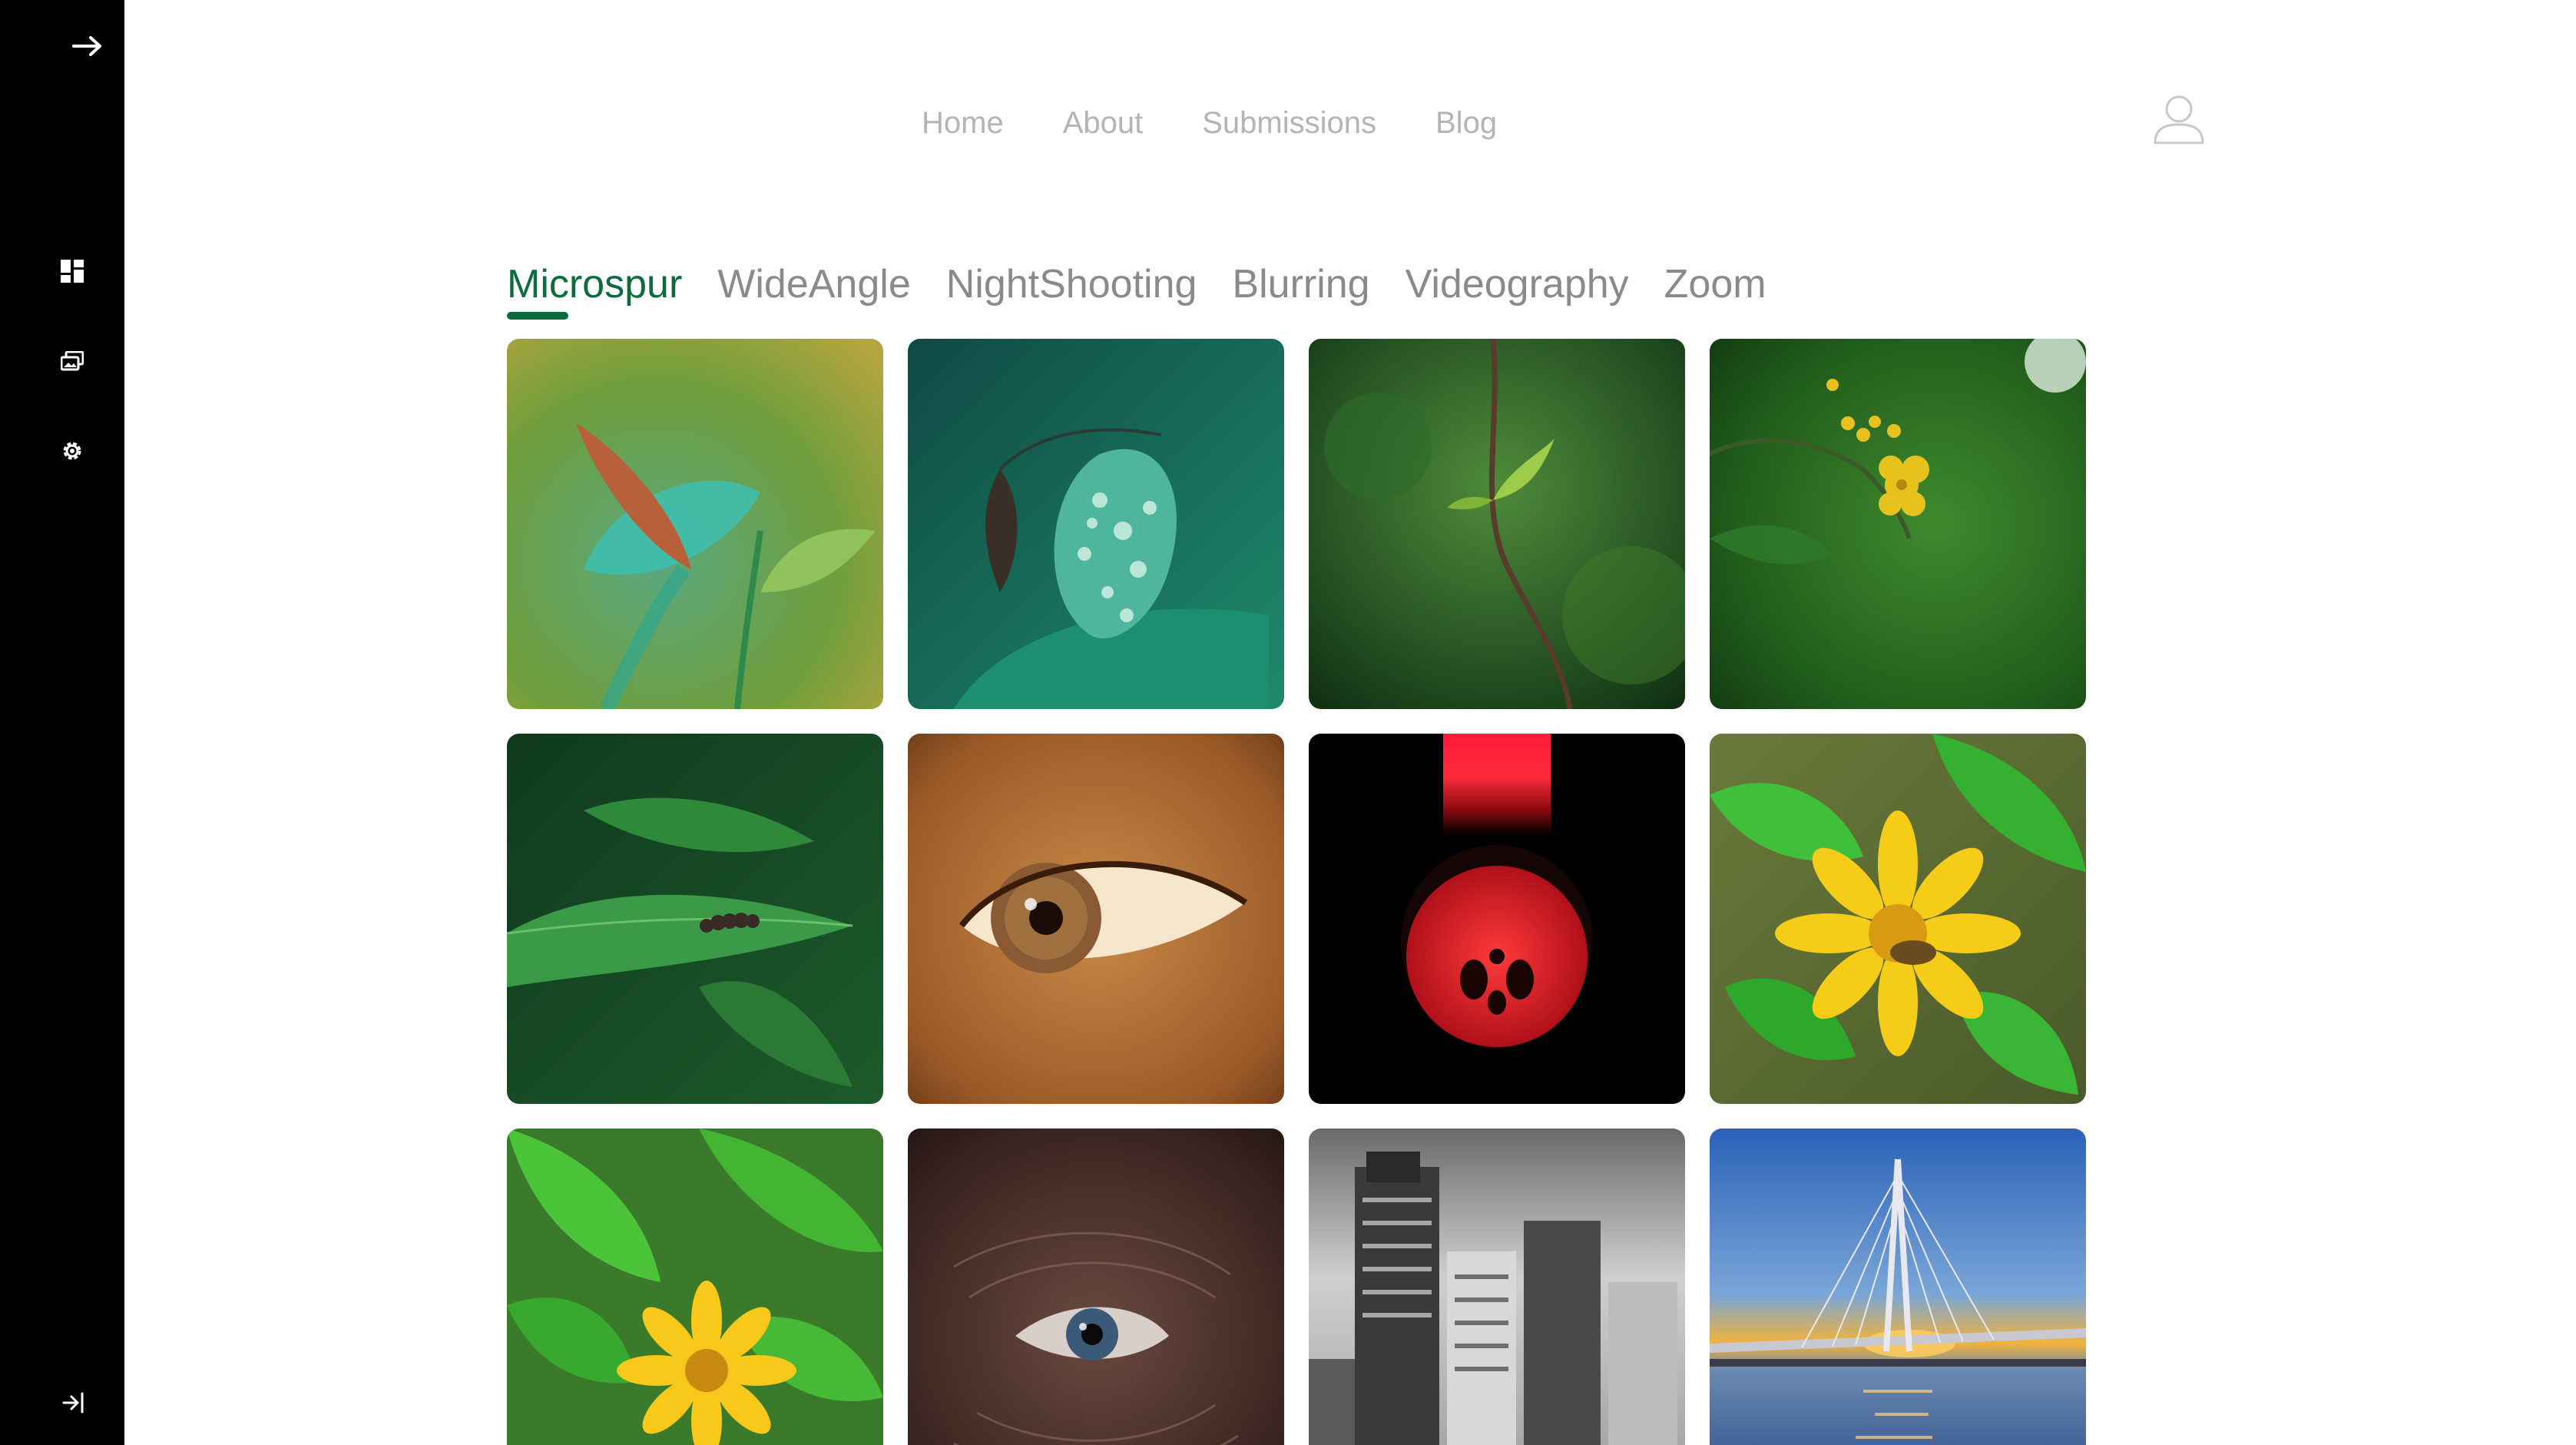 This screenshot has width=2576, height=1445. I want to click on tab-label: Blurring, so click(1301, 284).